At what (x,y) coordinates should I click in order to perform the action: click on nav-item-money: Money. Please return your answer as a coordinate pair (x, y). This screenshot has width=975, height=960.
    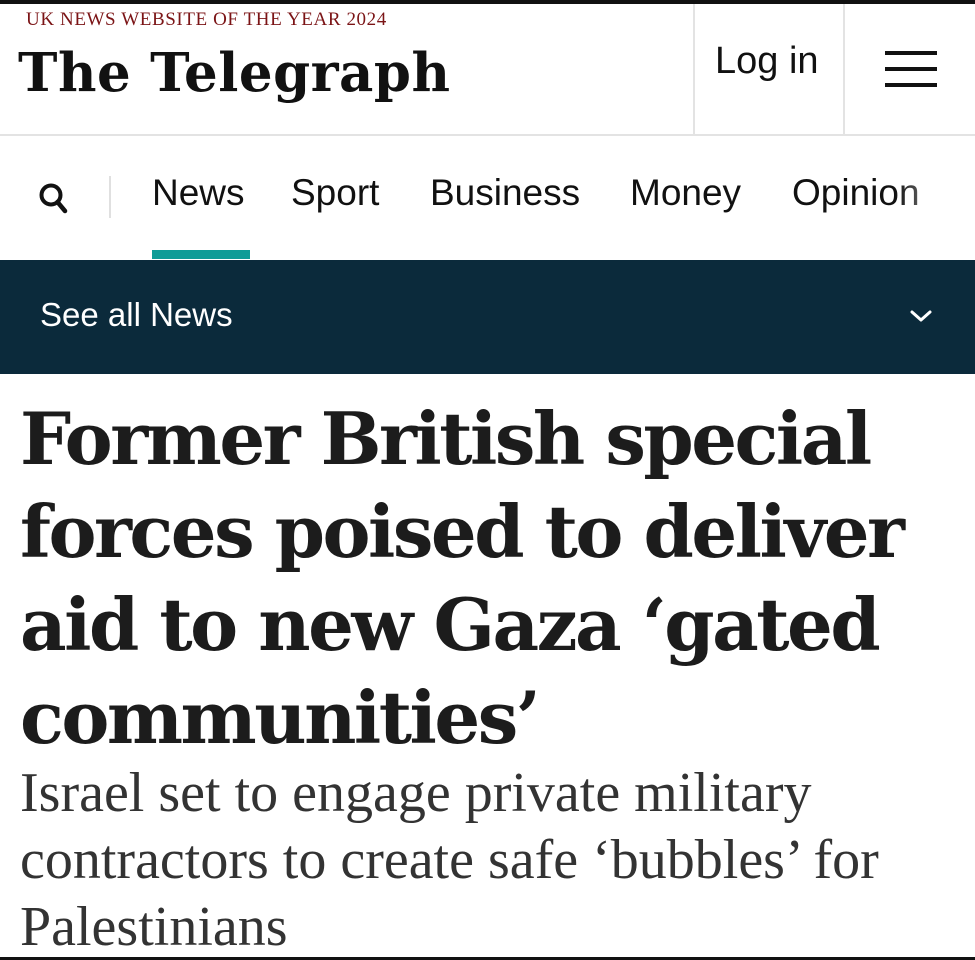
    Looking at the image, I should click on (685, 193).